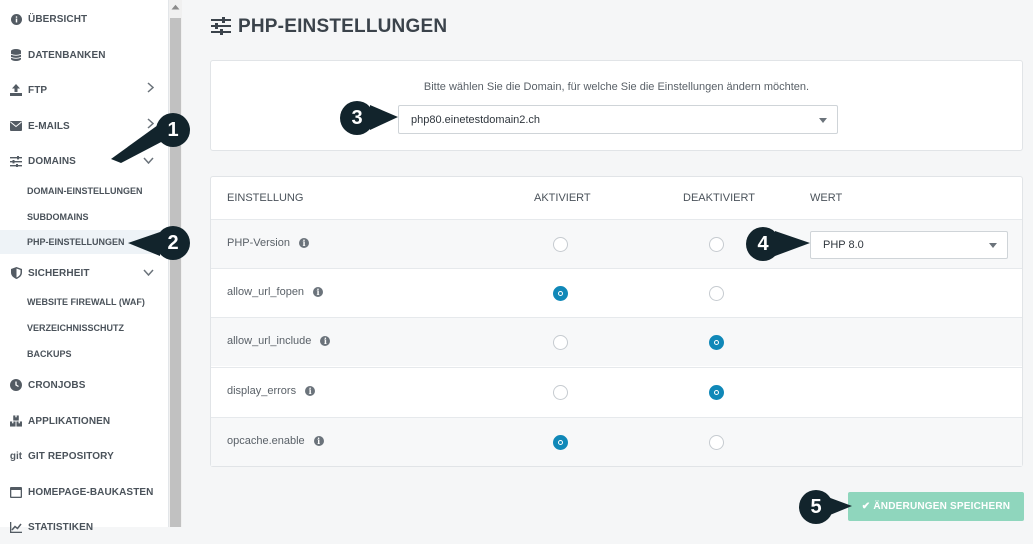  I want to click on setting-name: PHP-Version i, so click(268, 243).